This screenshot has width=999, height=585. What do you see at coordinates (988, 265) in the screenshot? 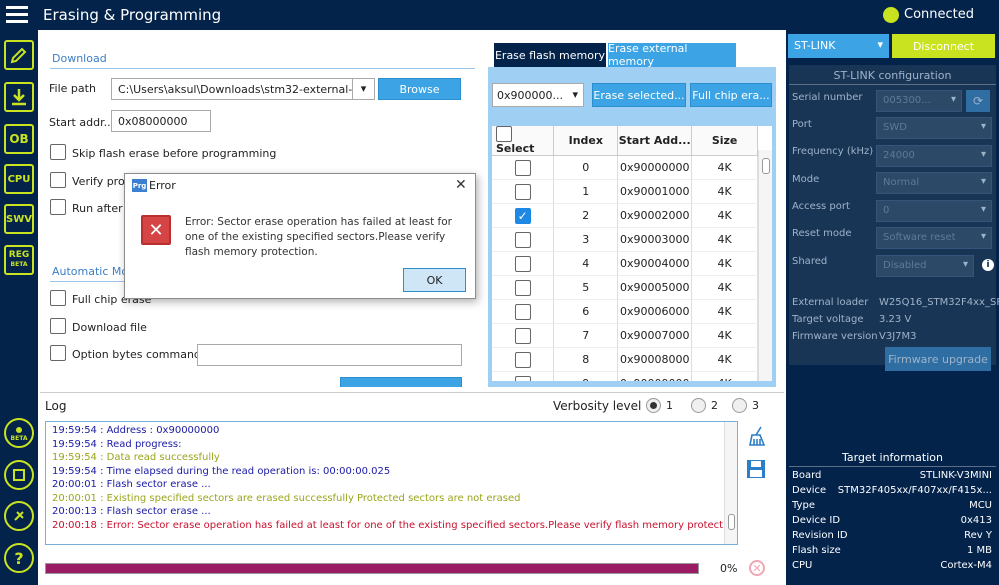
I see `info-icon: i` at bounding box center [988, 265].